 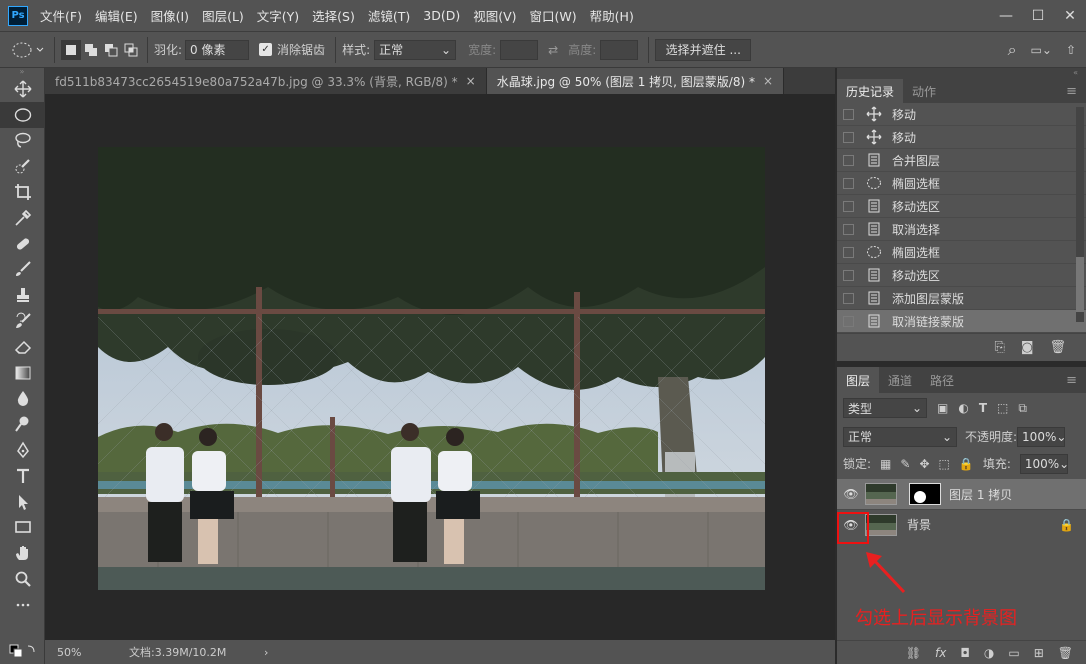 What do you see at coordinates (983, 524) in the screenshot?
I see `layer-name: 背景` at bounding box center [983, 524].